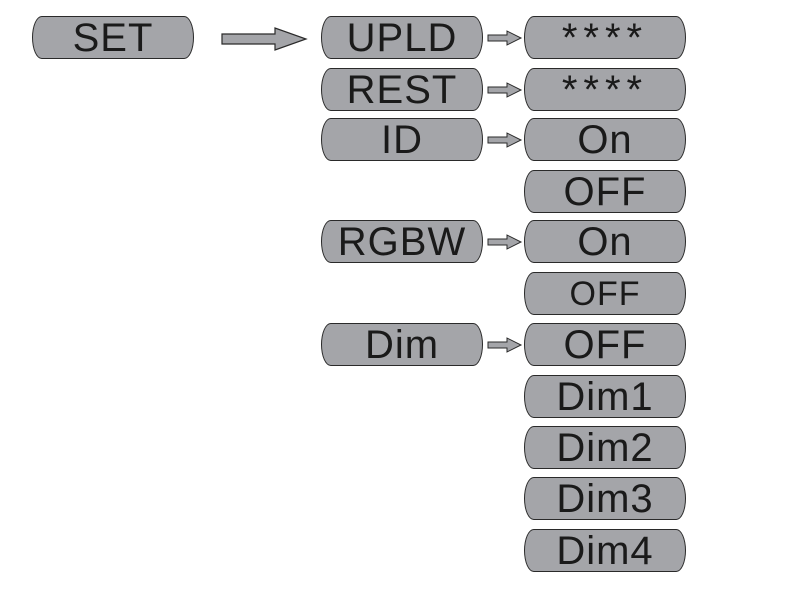 This screenshot has height=590, width=797. What do you see at coordinates (605, 344) in the screenshot?
I see `option-dim-off: OFF` at bounding box center [605, 344].